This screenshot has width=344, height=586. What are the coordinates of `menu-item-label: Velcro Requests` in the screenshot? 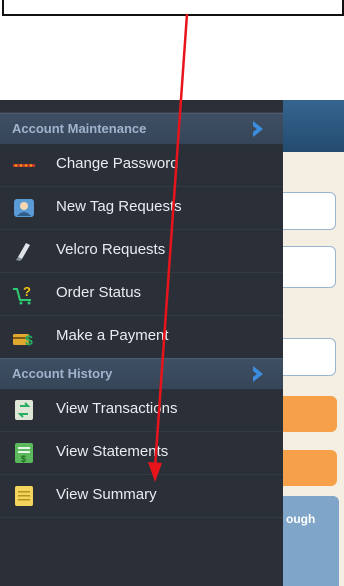 It's located at (111, 249).